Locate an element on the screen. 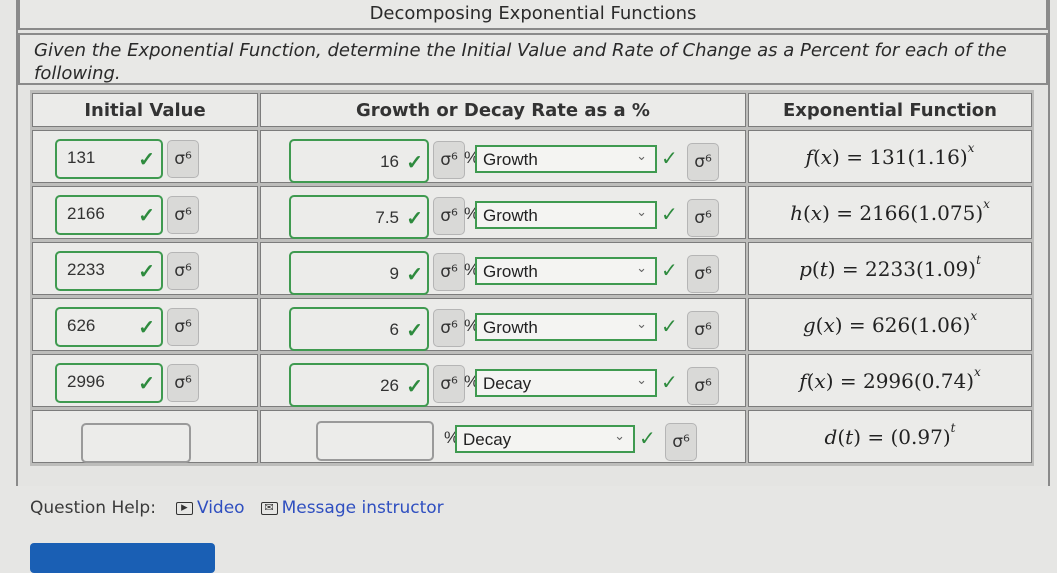 The width and height of the screenshot is (1057, 573). rate-input: 7.5 ✓ is located at coordinates (359, 217).